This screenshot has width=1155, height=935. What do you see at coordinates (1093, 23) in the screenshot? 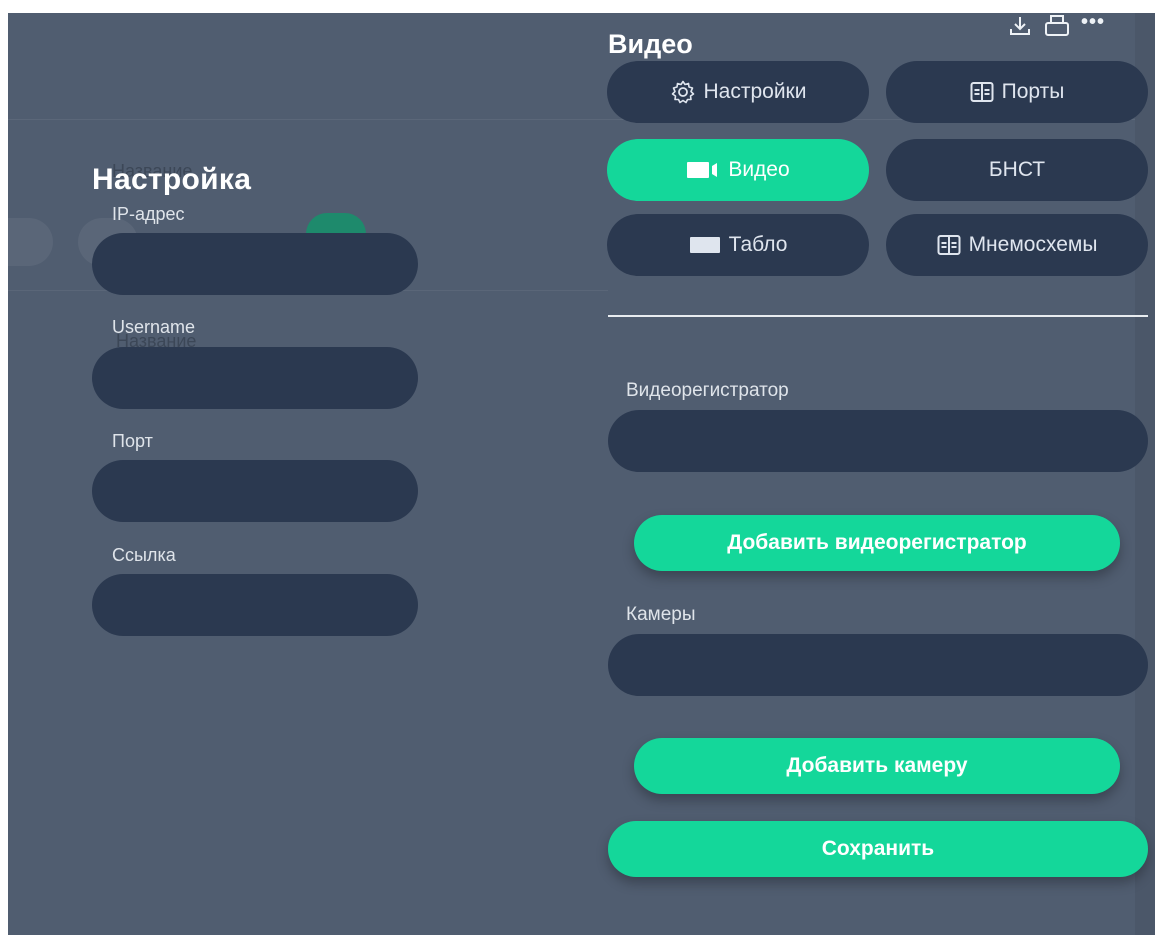
I see `more-icon: •••` at bounding box center [1093, 23].